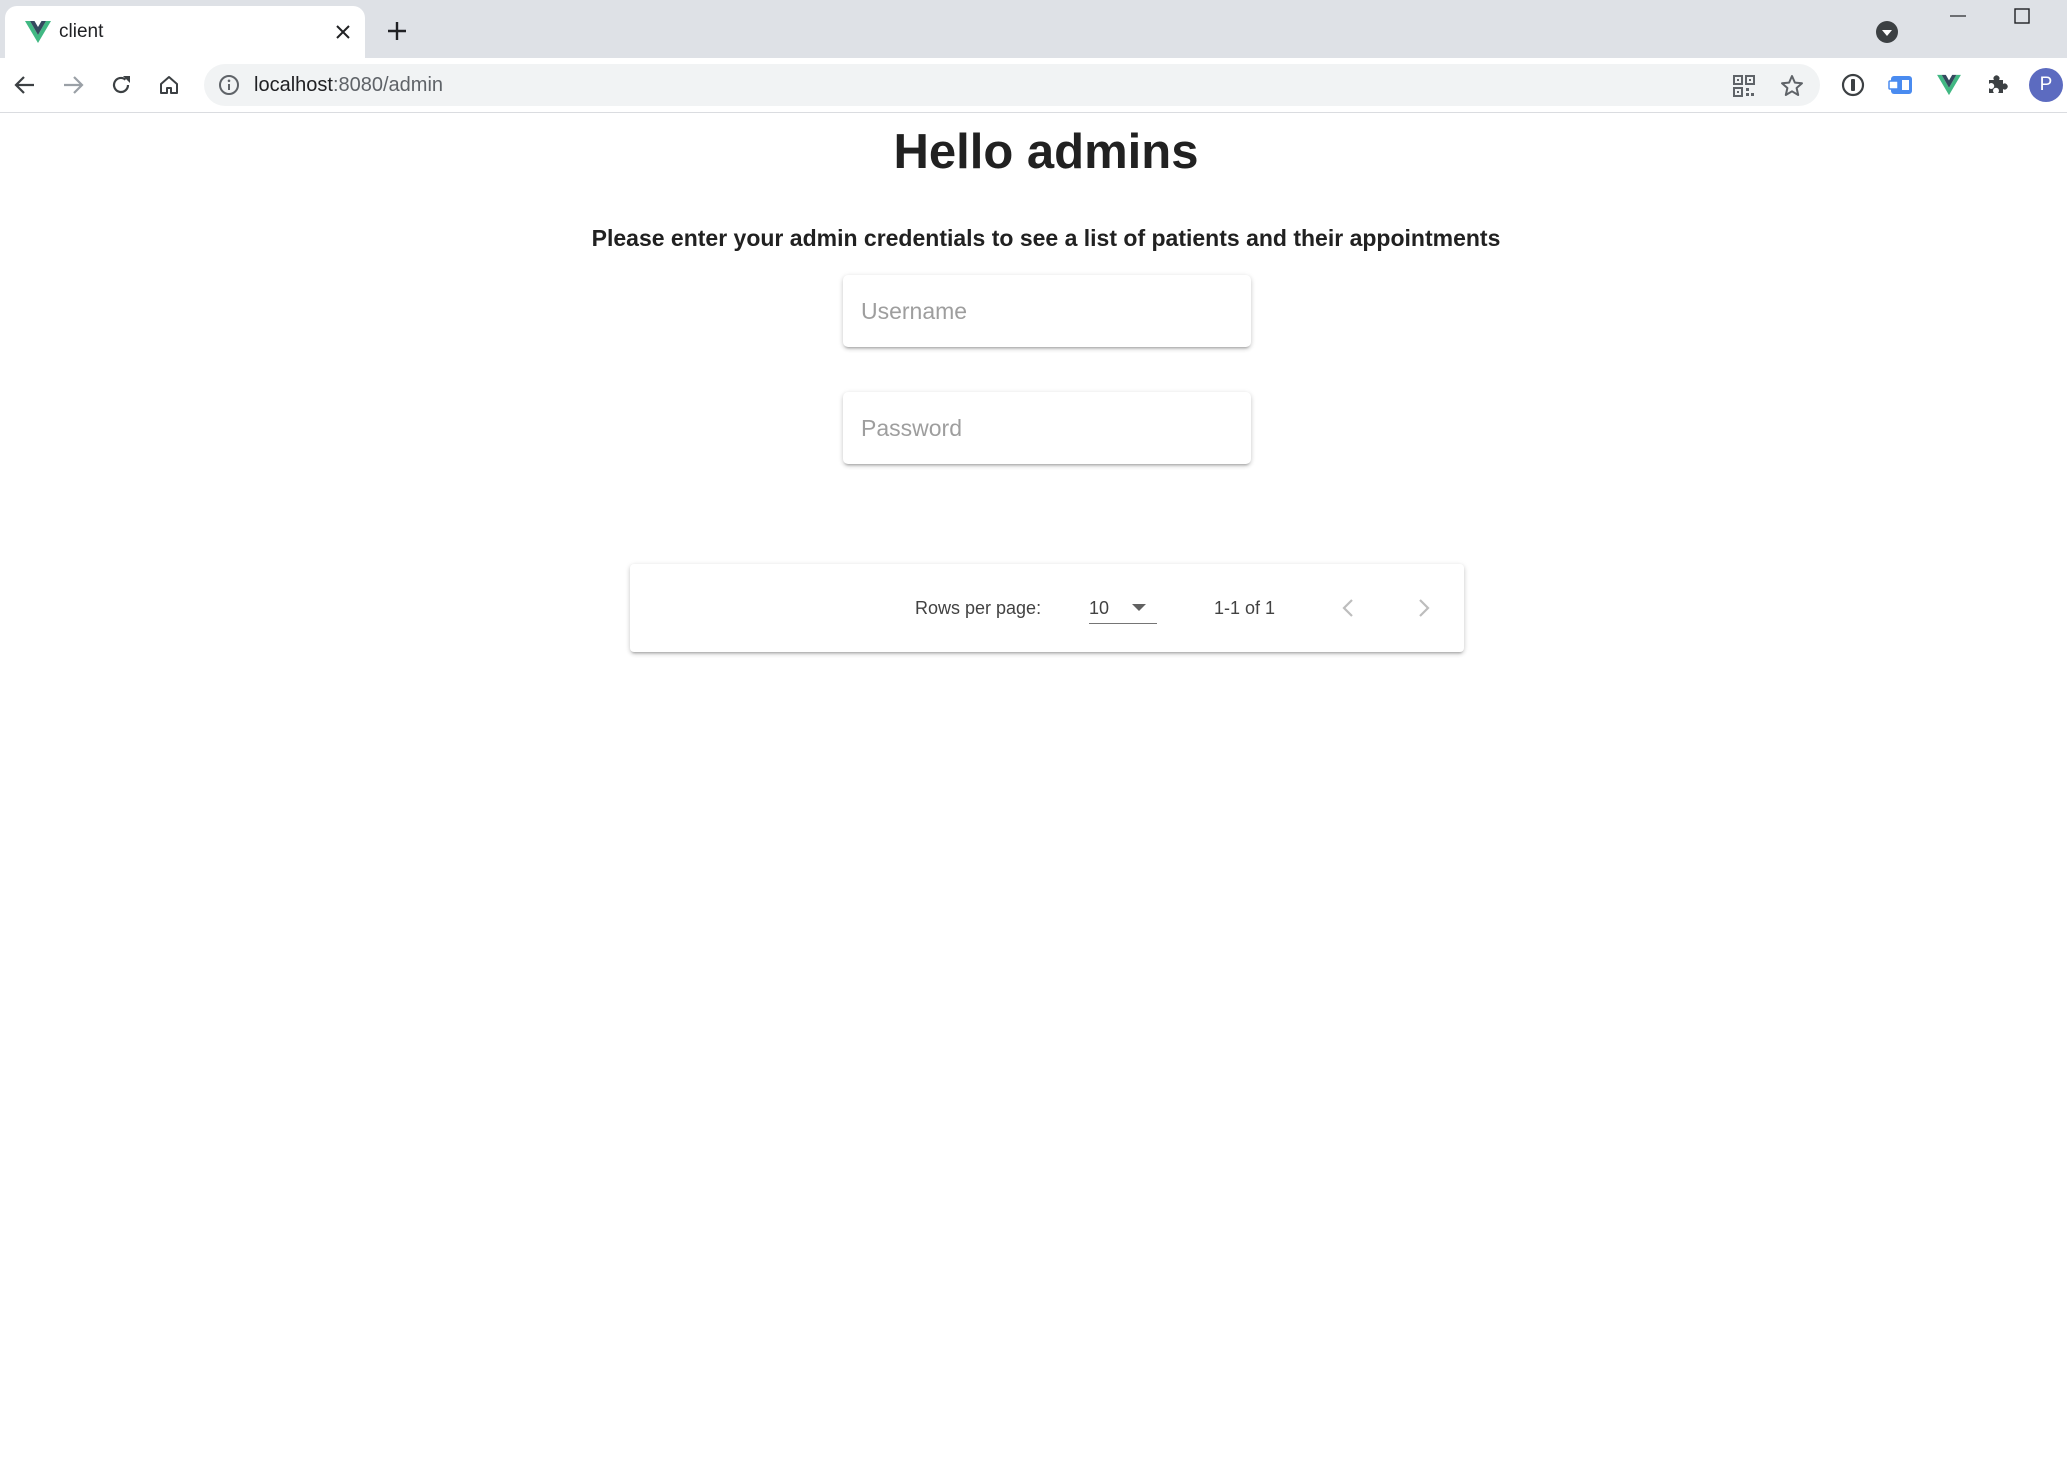  I want to click on chevron-left-icon, so click(1347, 608).